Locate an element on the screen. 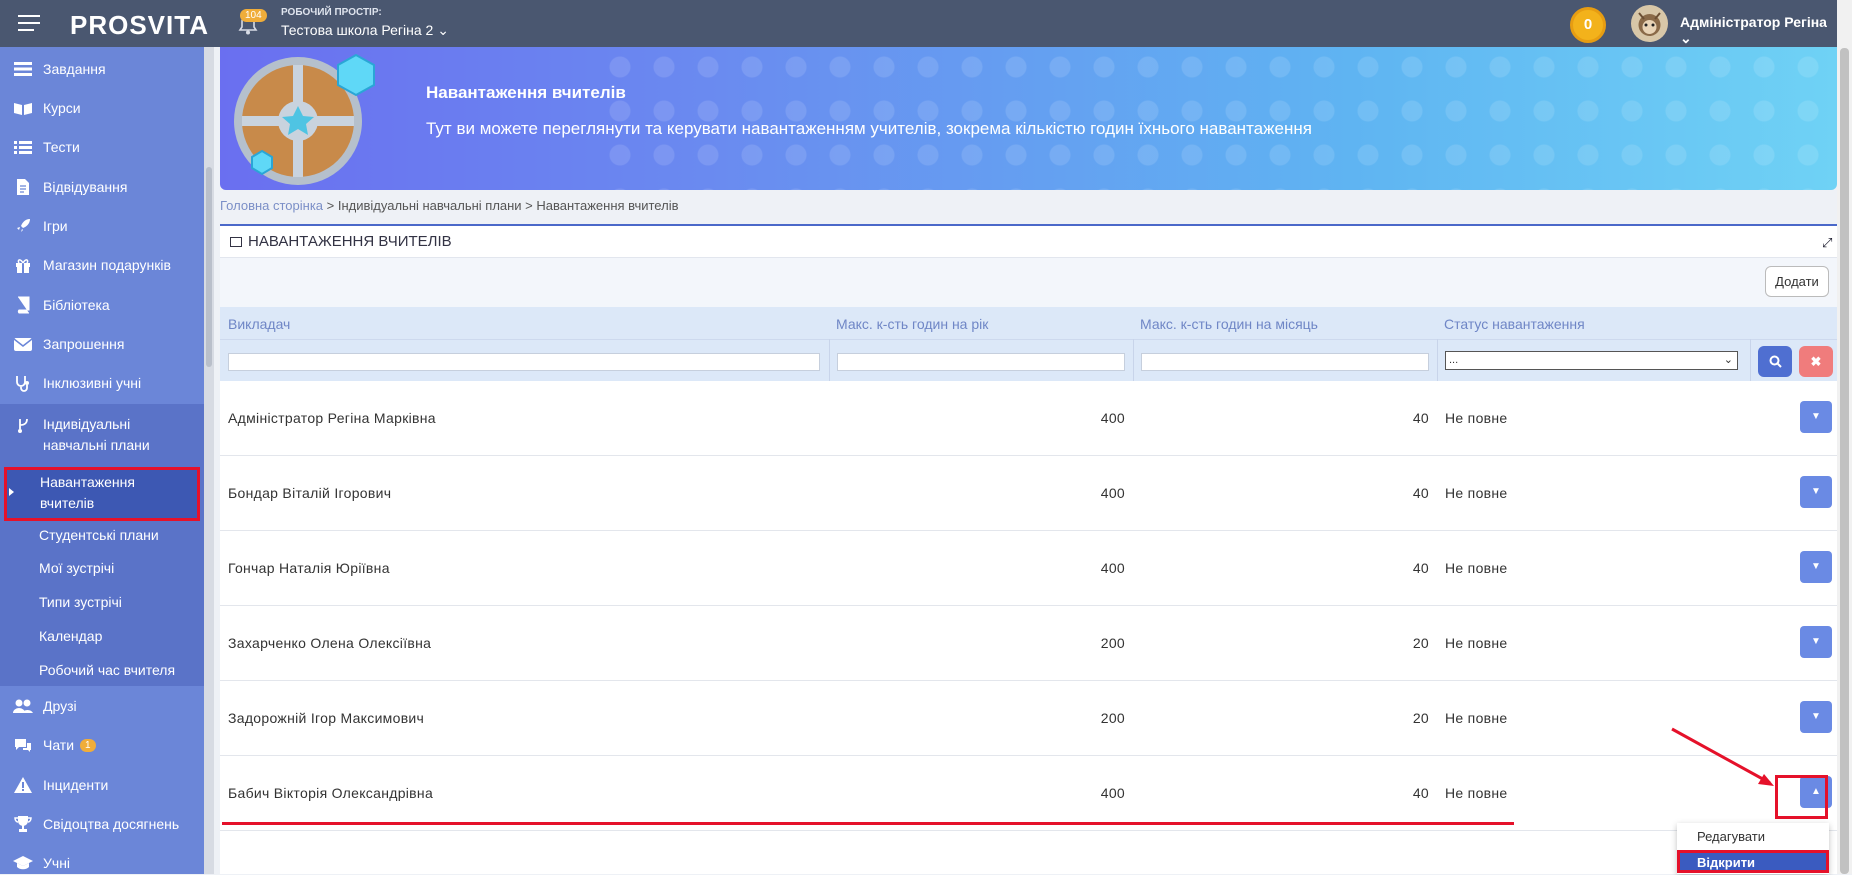 The height and width of the screenshot is (875, 1852). menu-item-open: Відкрити is located at coordinates (1753, 861).